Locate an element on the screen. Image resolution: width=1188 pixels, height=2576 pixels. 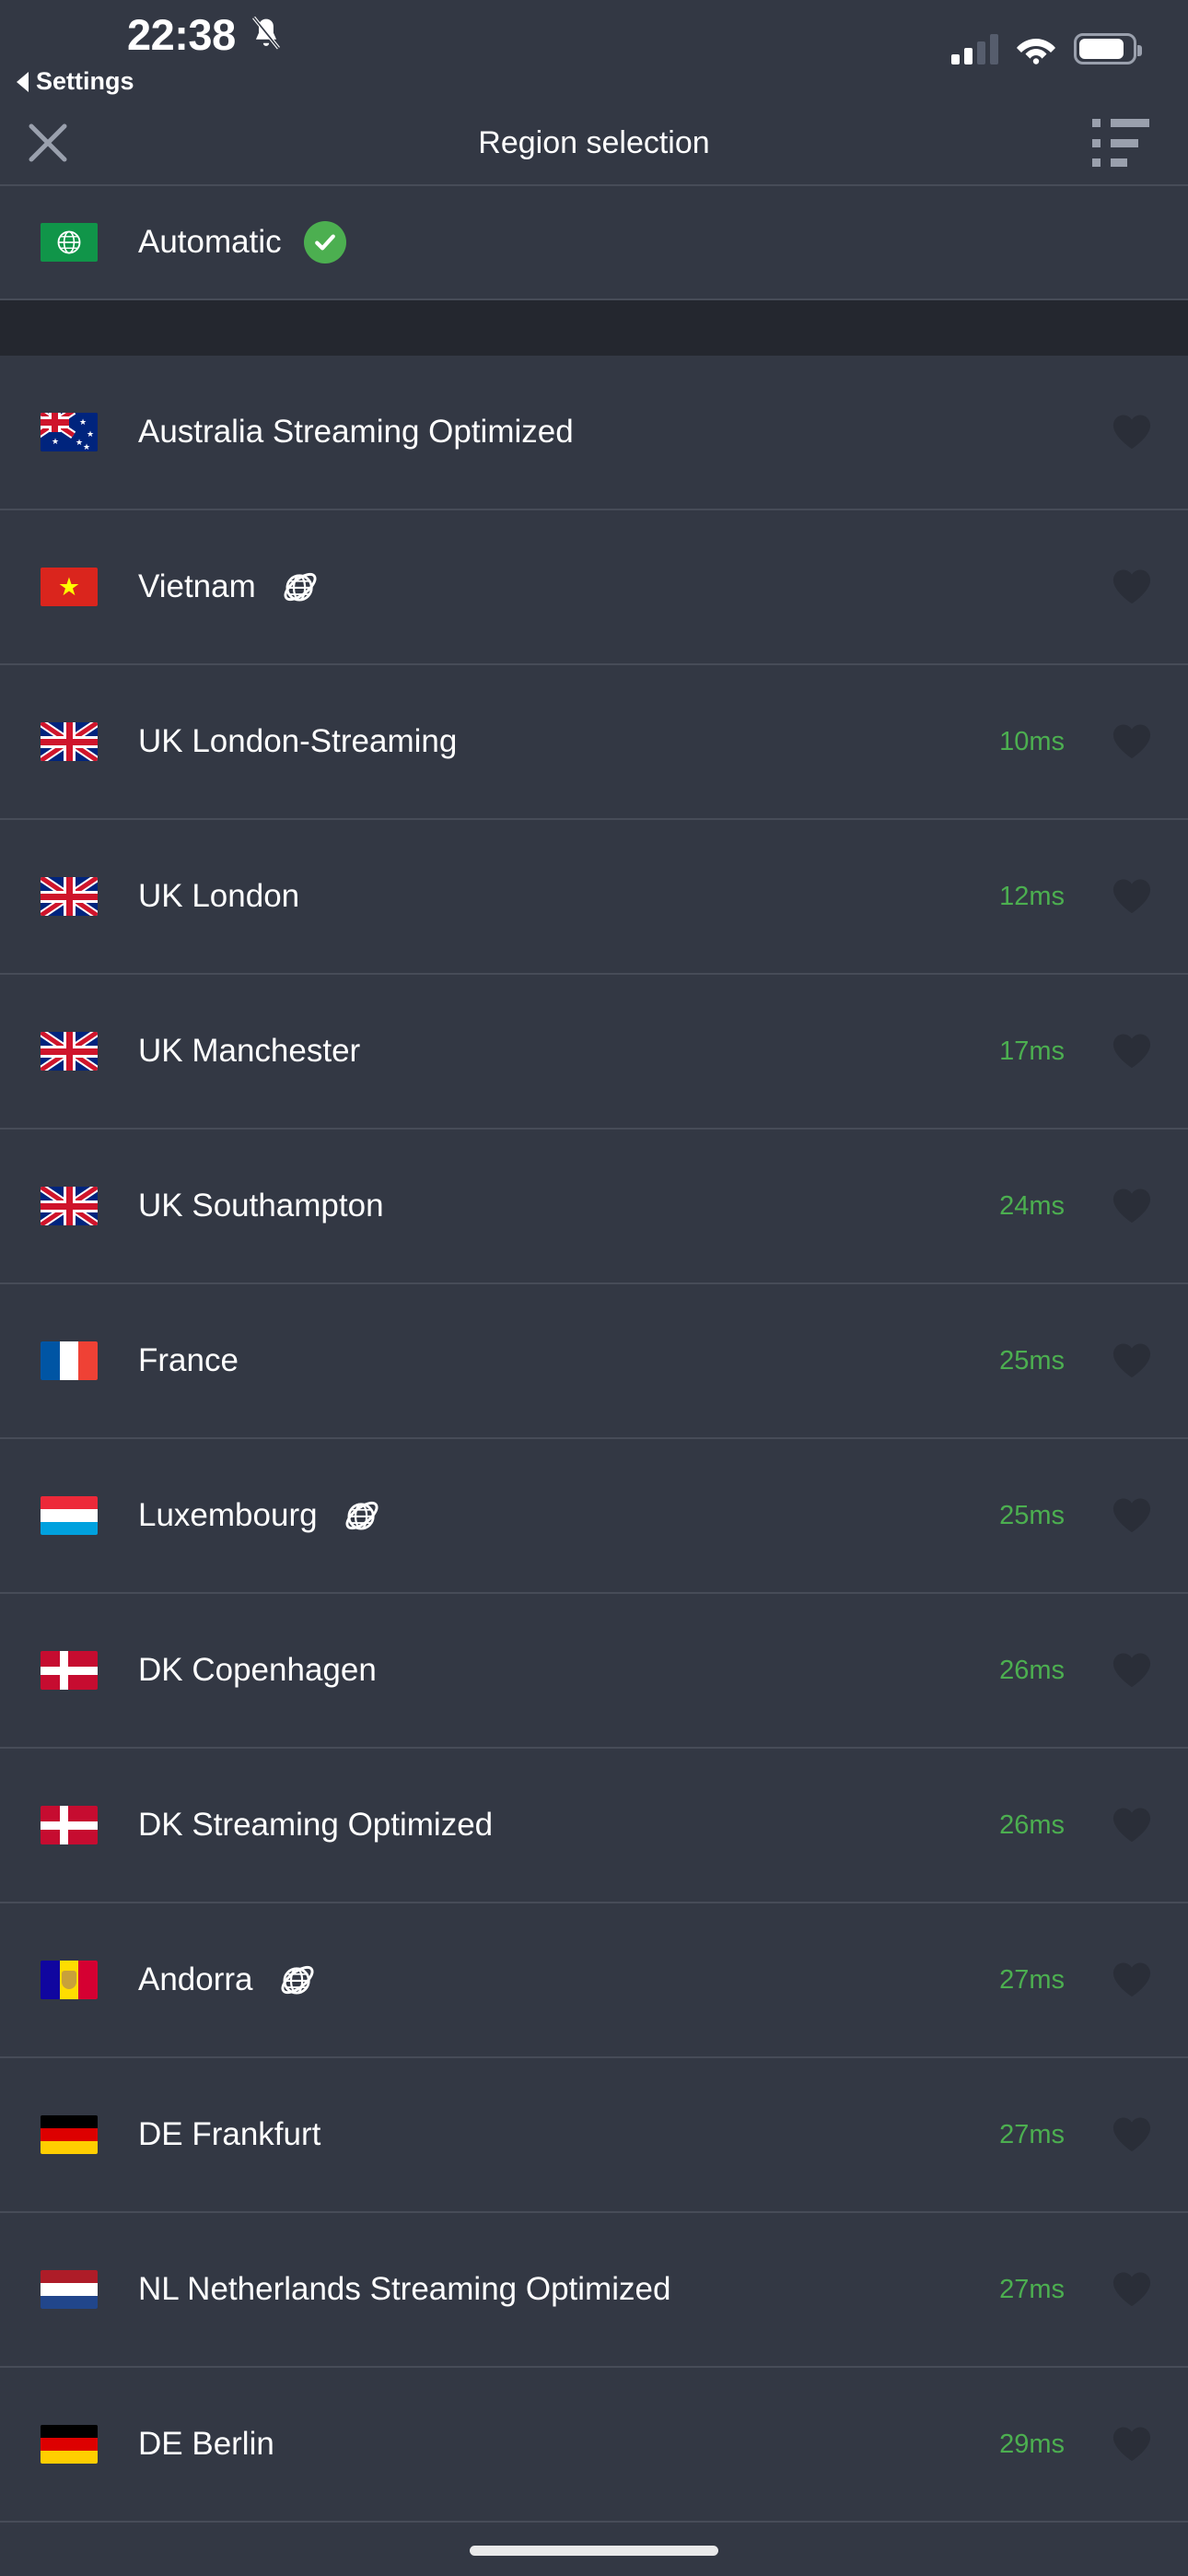
status-indicators is located at coordinates (1046, 44).